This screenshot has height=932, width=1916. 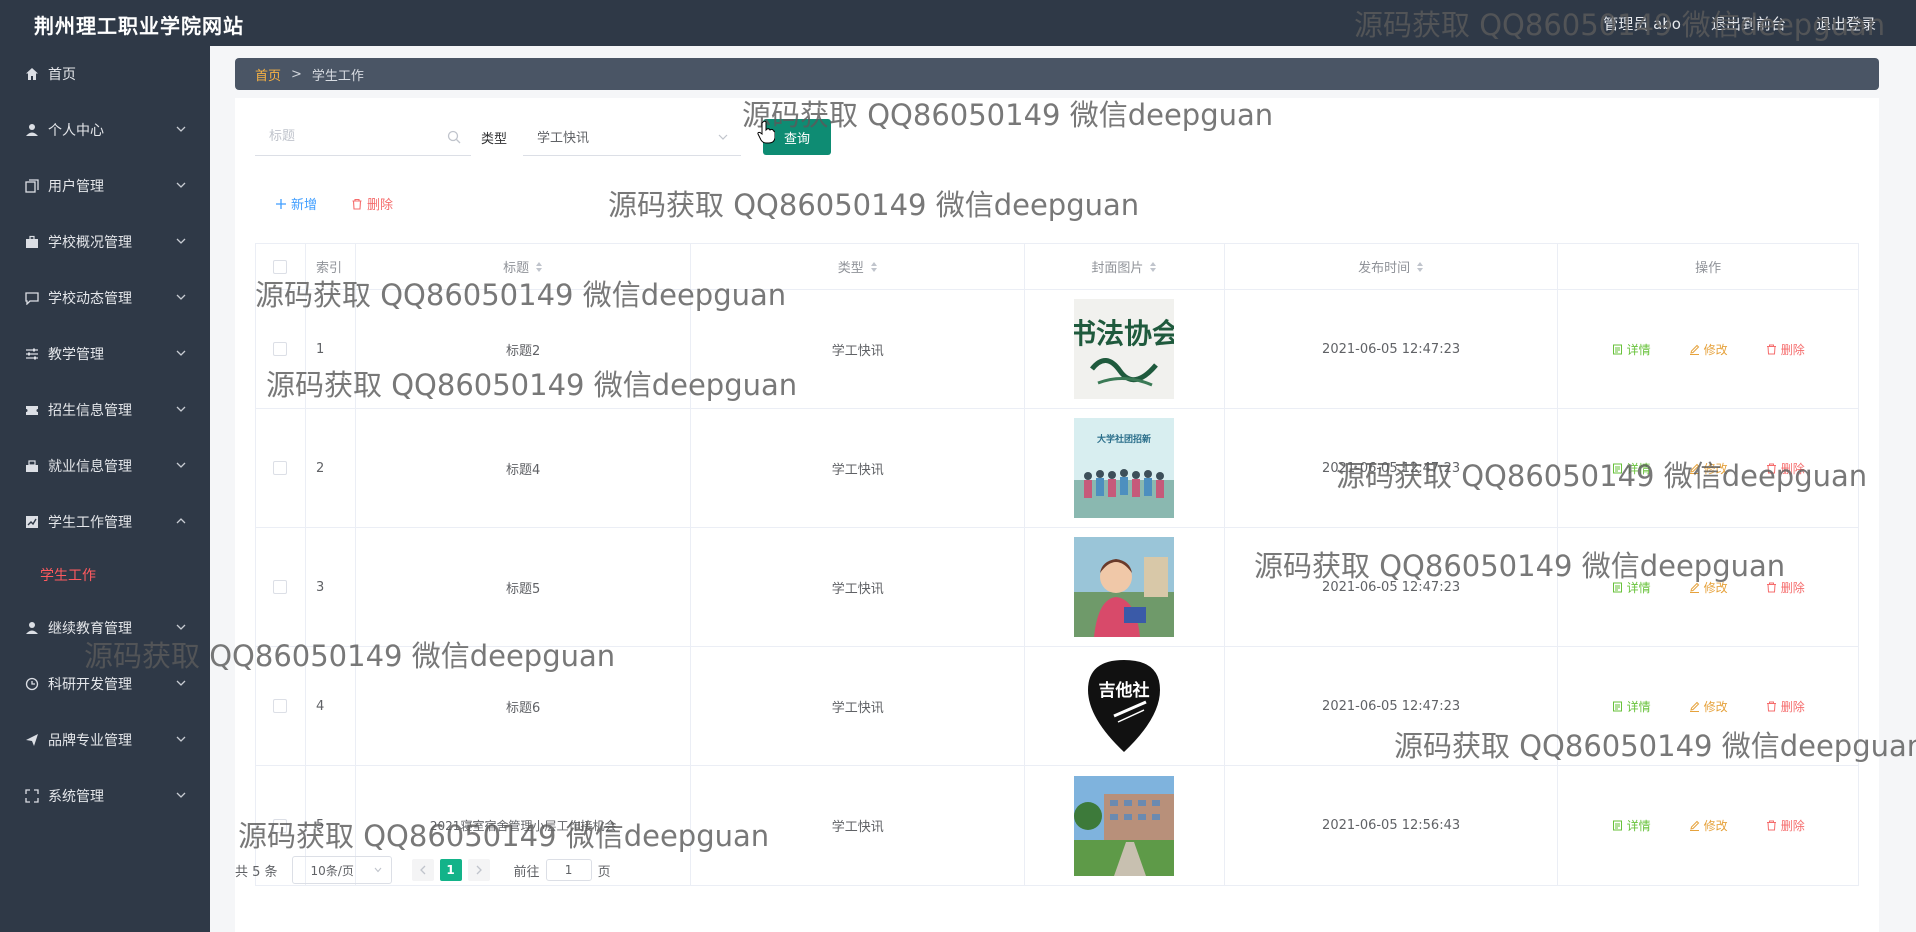 What do you see at coordinates (105, 684) in the screenshot?
I see `sidebar-item-research: 科研开发管理` at bounding box center [105, 684].